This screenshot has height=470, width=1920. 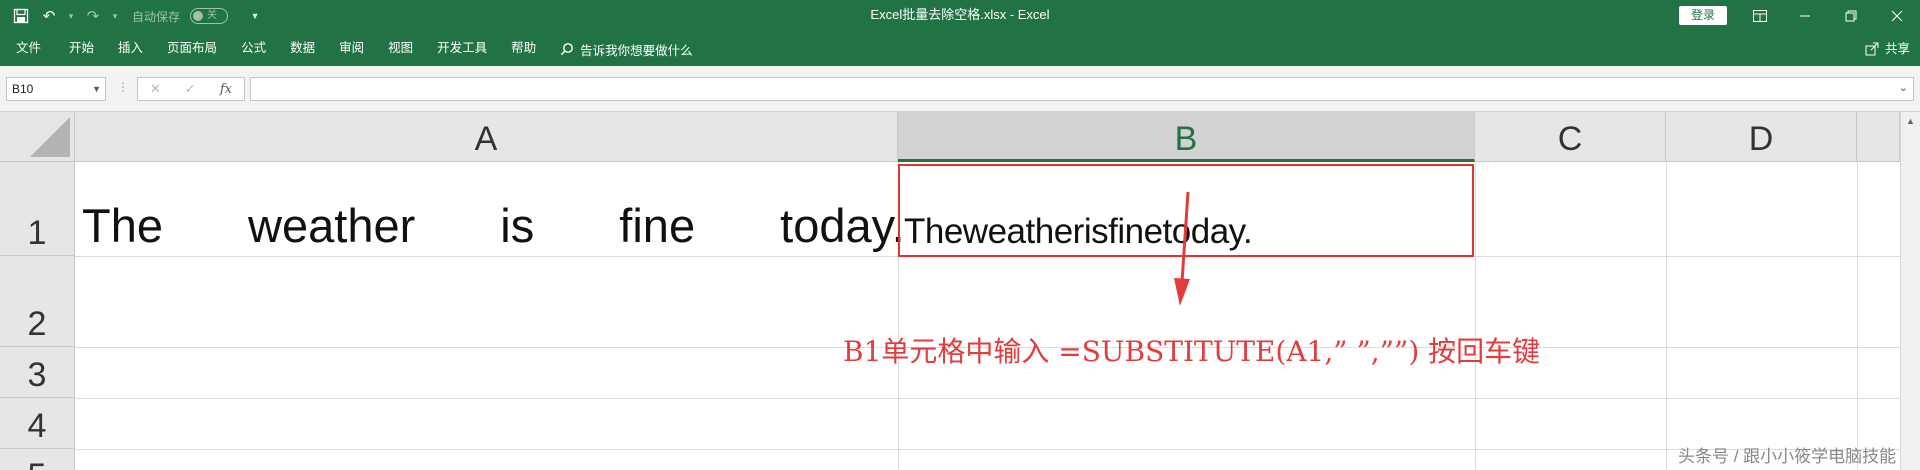 What do you see at coordinates (1910, 121) in the screenshot?
I see `scroll-up-icon: ▲` at bounding box center [1910, 121].